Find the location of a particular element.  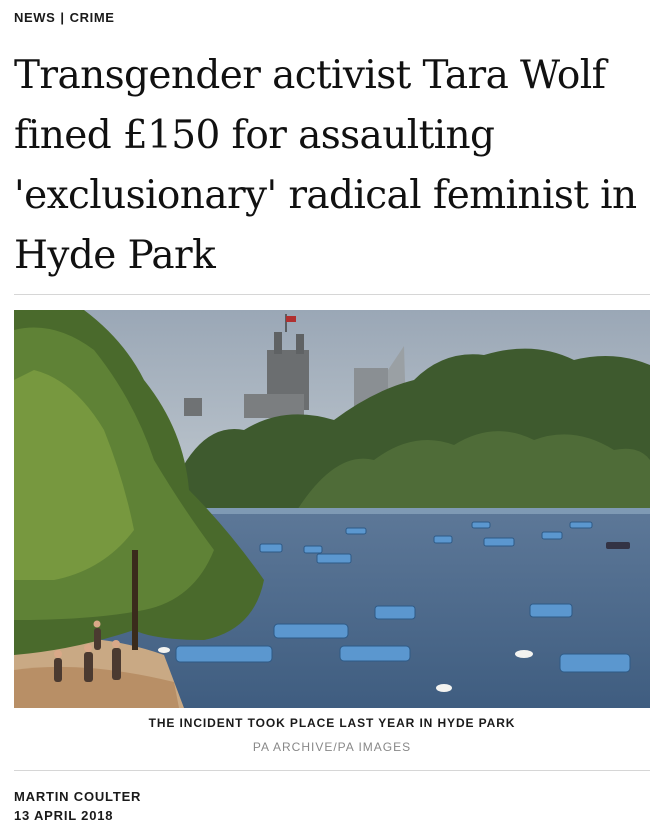

breadcrumb: NEWS | CRIME is located at coordinates (64, 17).